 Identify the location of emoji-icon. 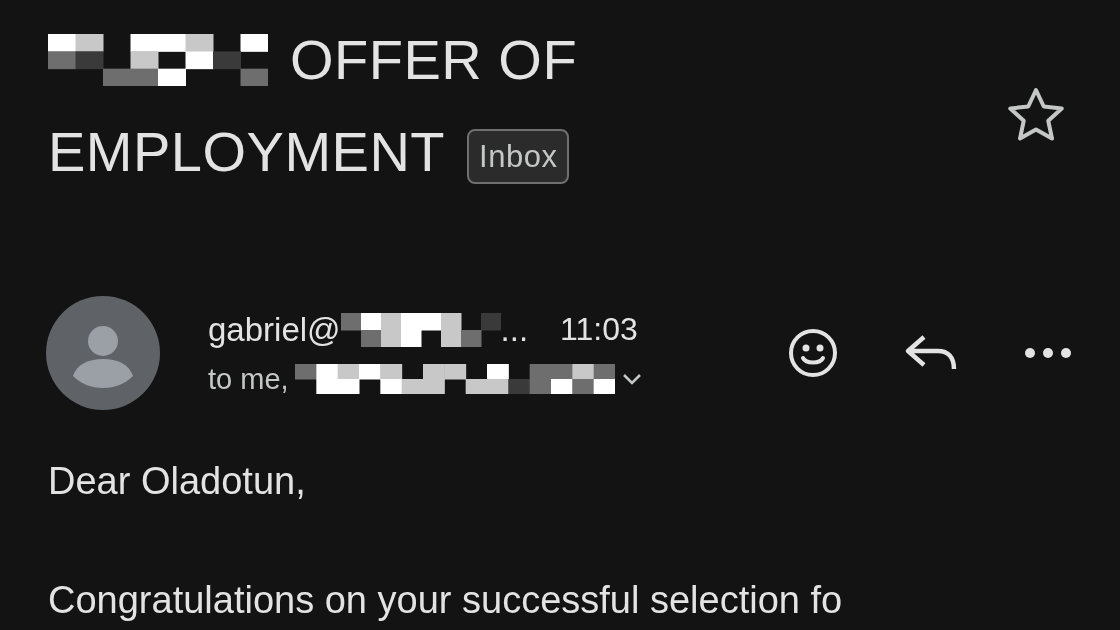
(813, 353).